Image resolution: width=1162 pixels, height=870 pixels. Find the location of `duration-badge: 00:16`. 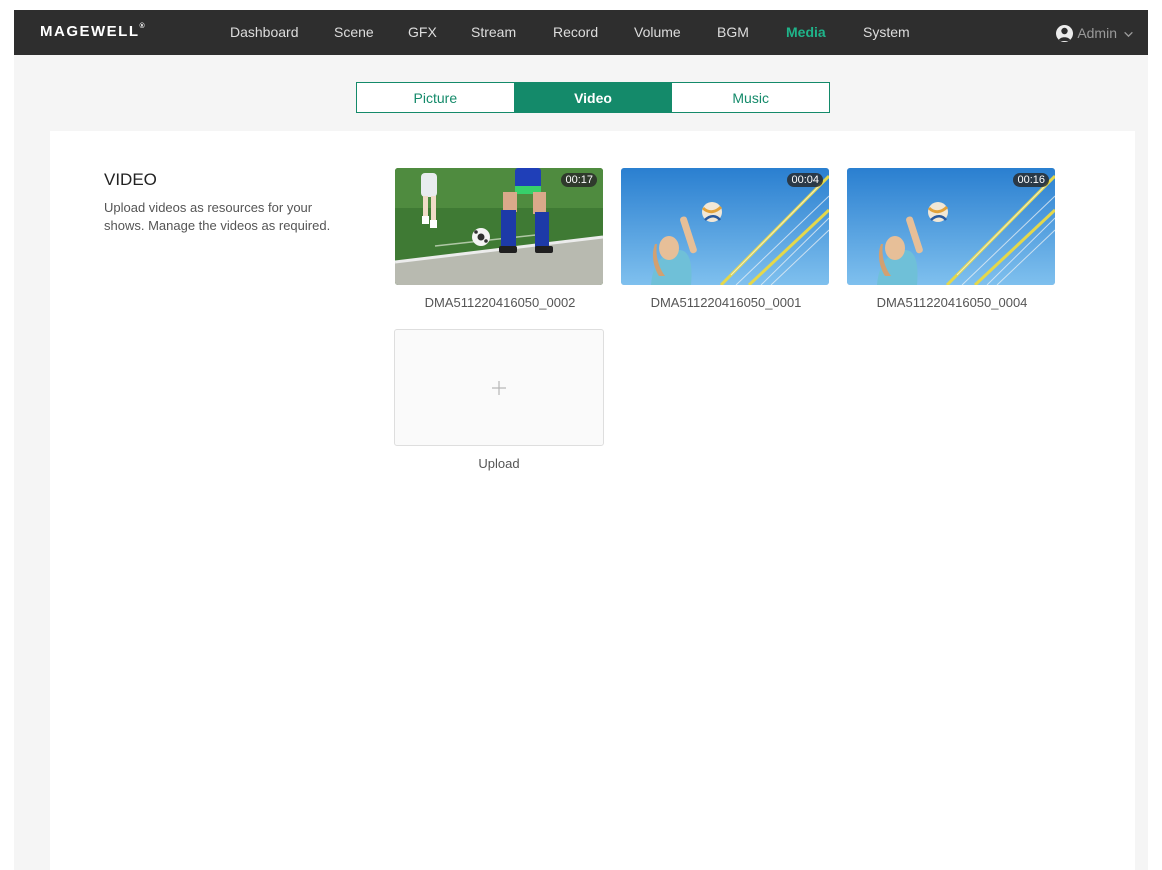

duration-badge: 00:16 is located at coordinates (1031, 180).